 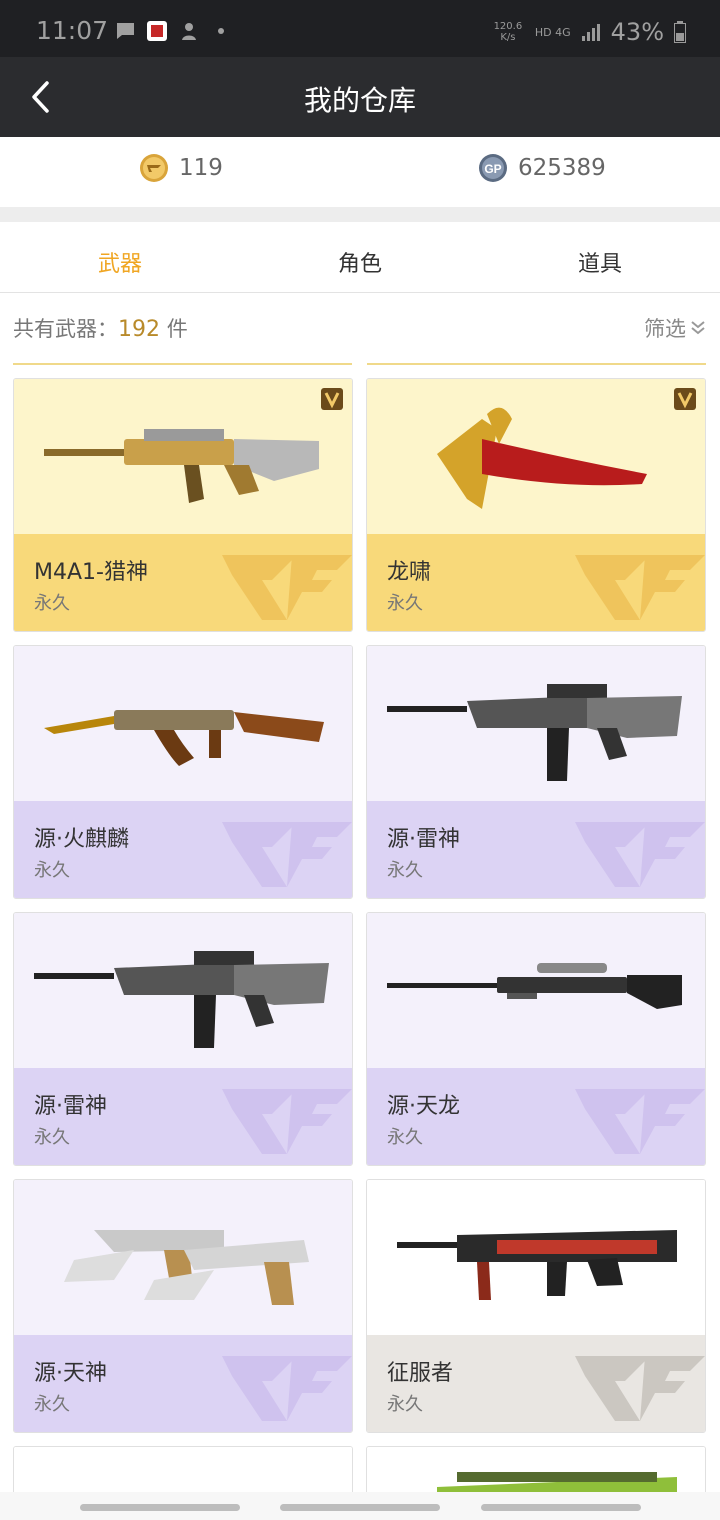 I want to click on nav-home-button, so click(x=360, y=1507).